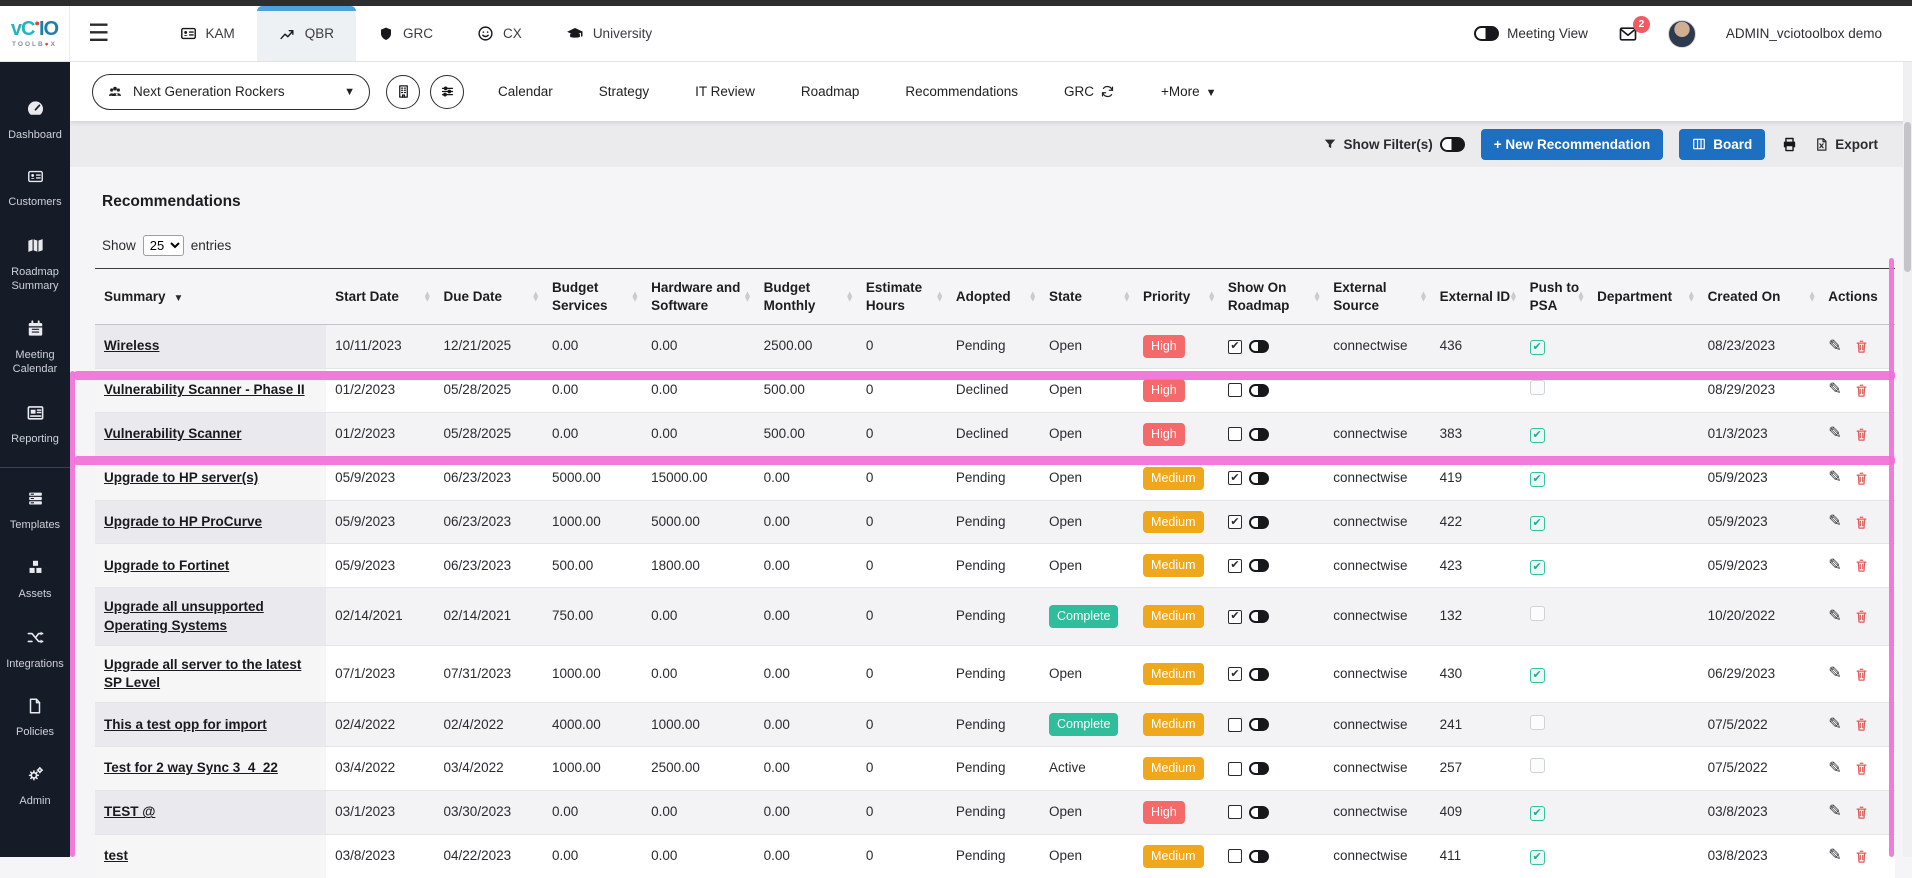  Describe the element at coordinates (35, 718) in the screenshot. I see `sidebar-item-policies: Policies` at that location.